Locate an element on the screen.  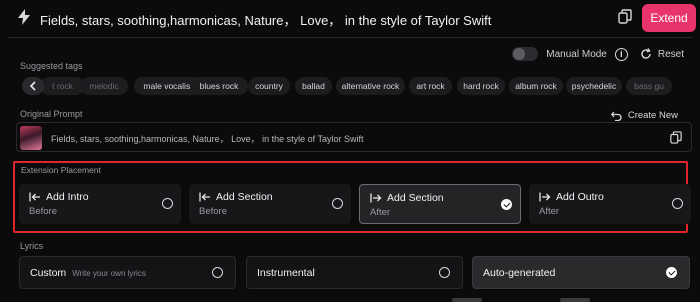
option-title: Add Intro is located at coordinates (67, 197).